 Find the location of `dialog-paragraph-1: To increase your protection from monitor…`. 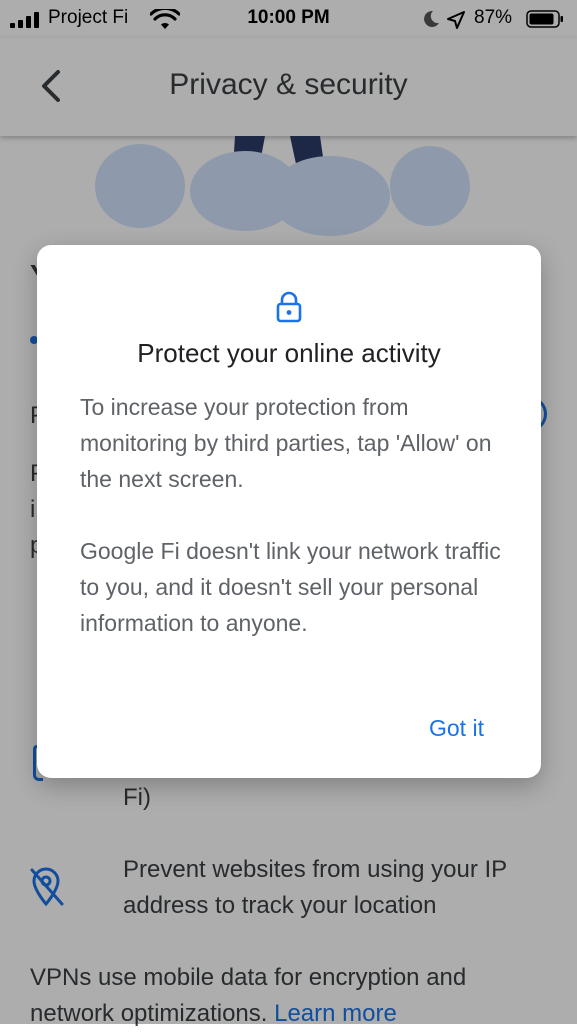

dialog-paragraph-1: To increase your protection from monitor… is located at coordinates (286, 443).